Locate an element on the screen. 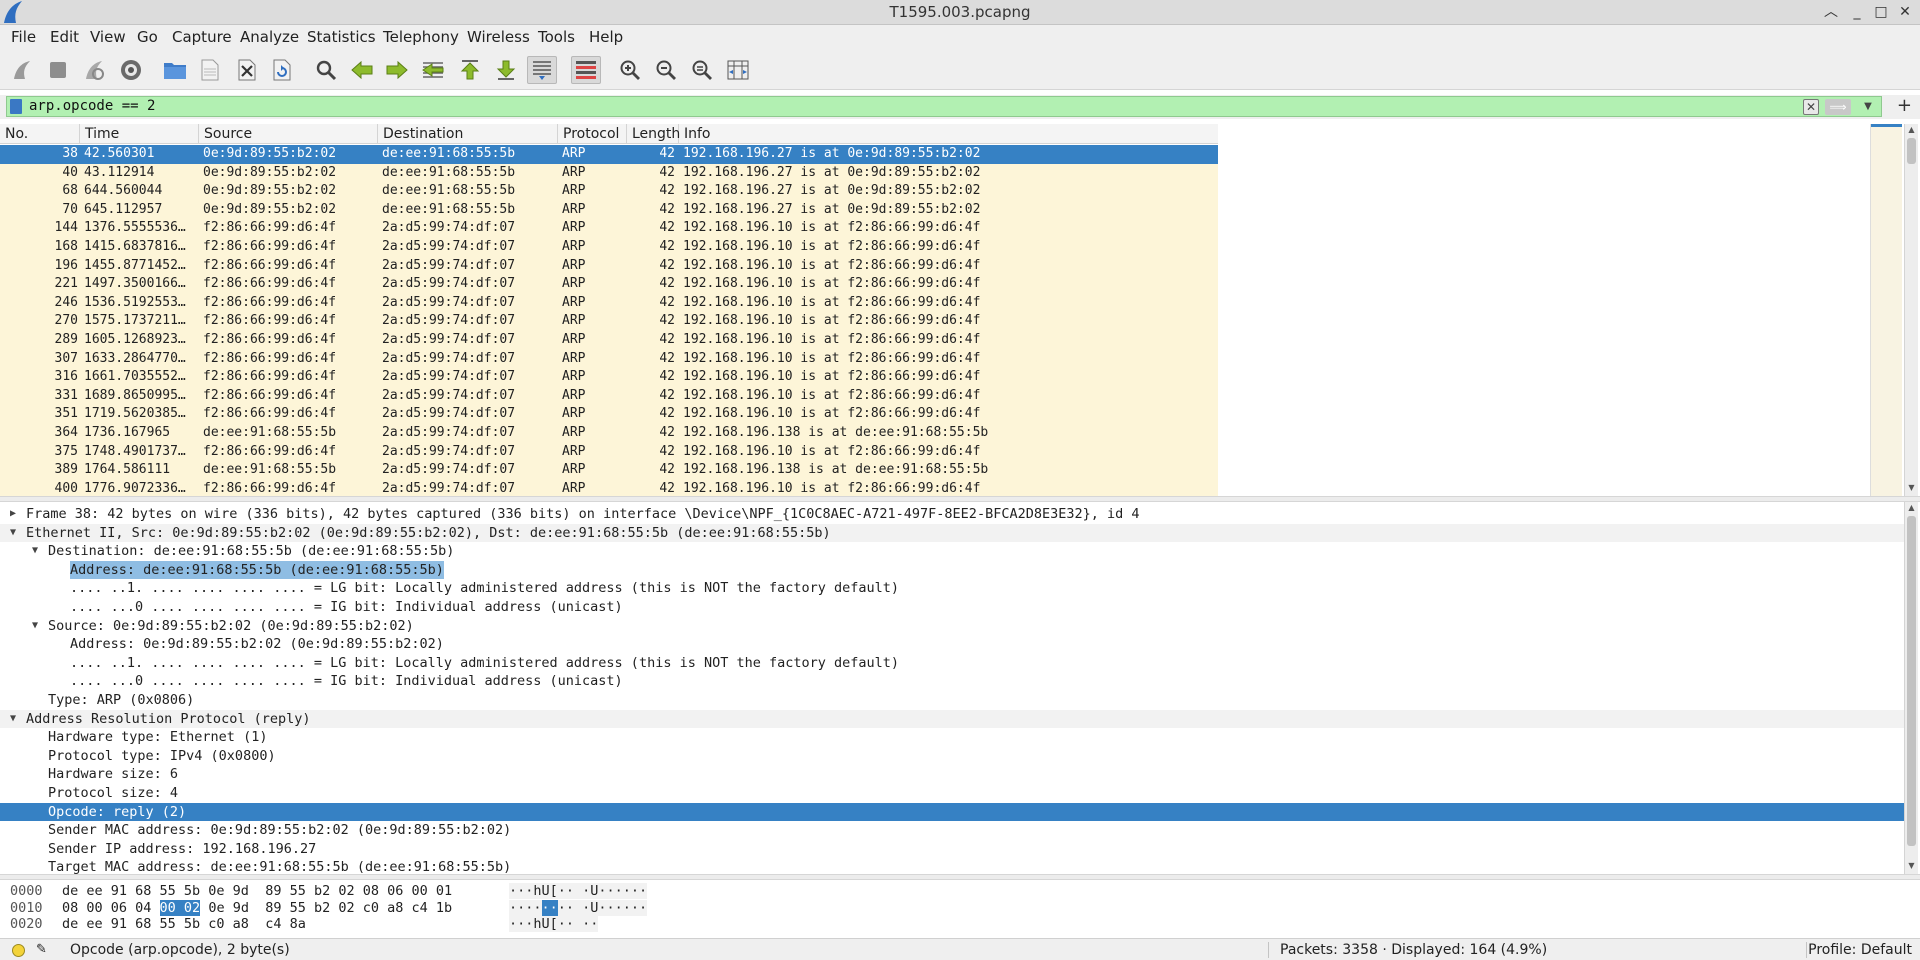  open-file-icon is located at coordinates (175, 70).